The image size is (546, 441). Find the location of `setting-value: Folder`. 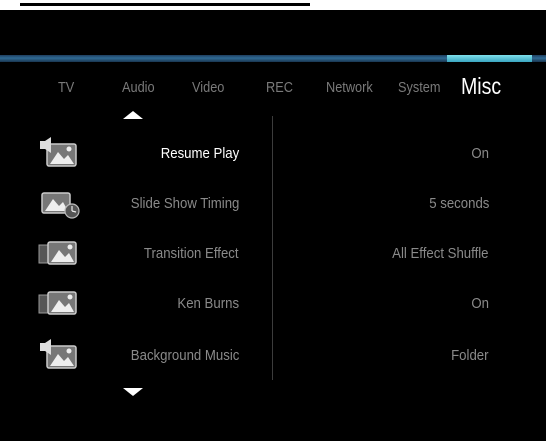

setting-value: Folder is located at coordinates (470, 355).